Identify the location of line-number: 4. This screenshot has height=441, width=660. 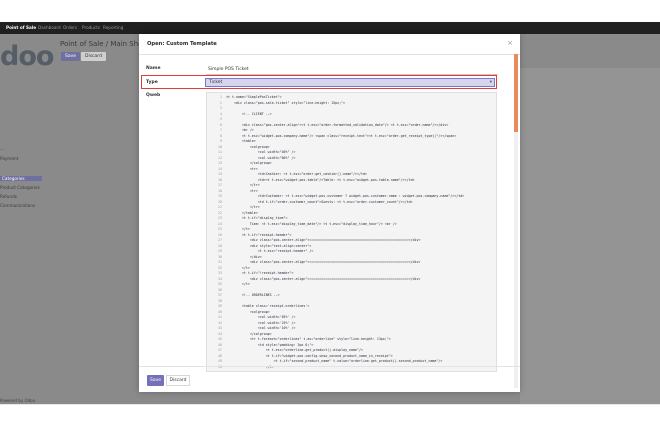
(221, 113).